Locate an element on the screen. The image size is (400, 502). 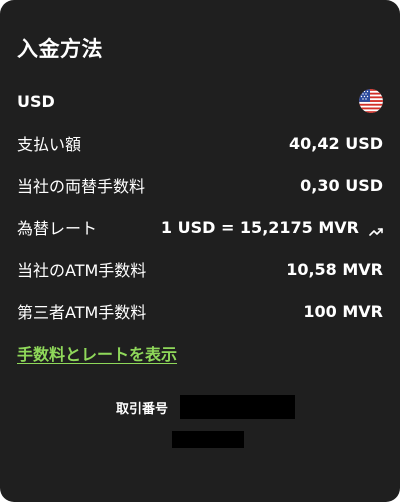
atm-fee-value: 10,58 MVR is located at coordinates (334, 269).